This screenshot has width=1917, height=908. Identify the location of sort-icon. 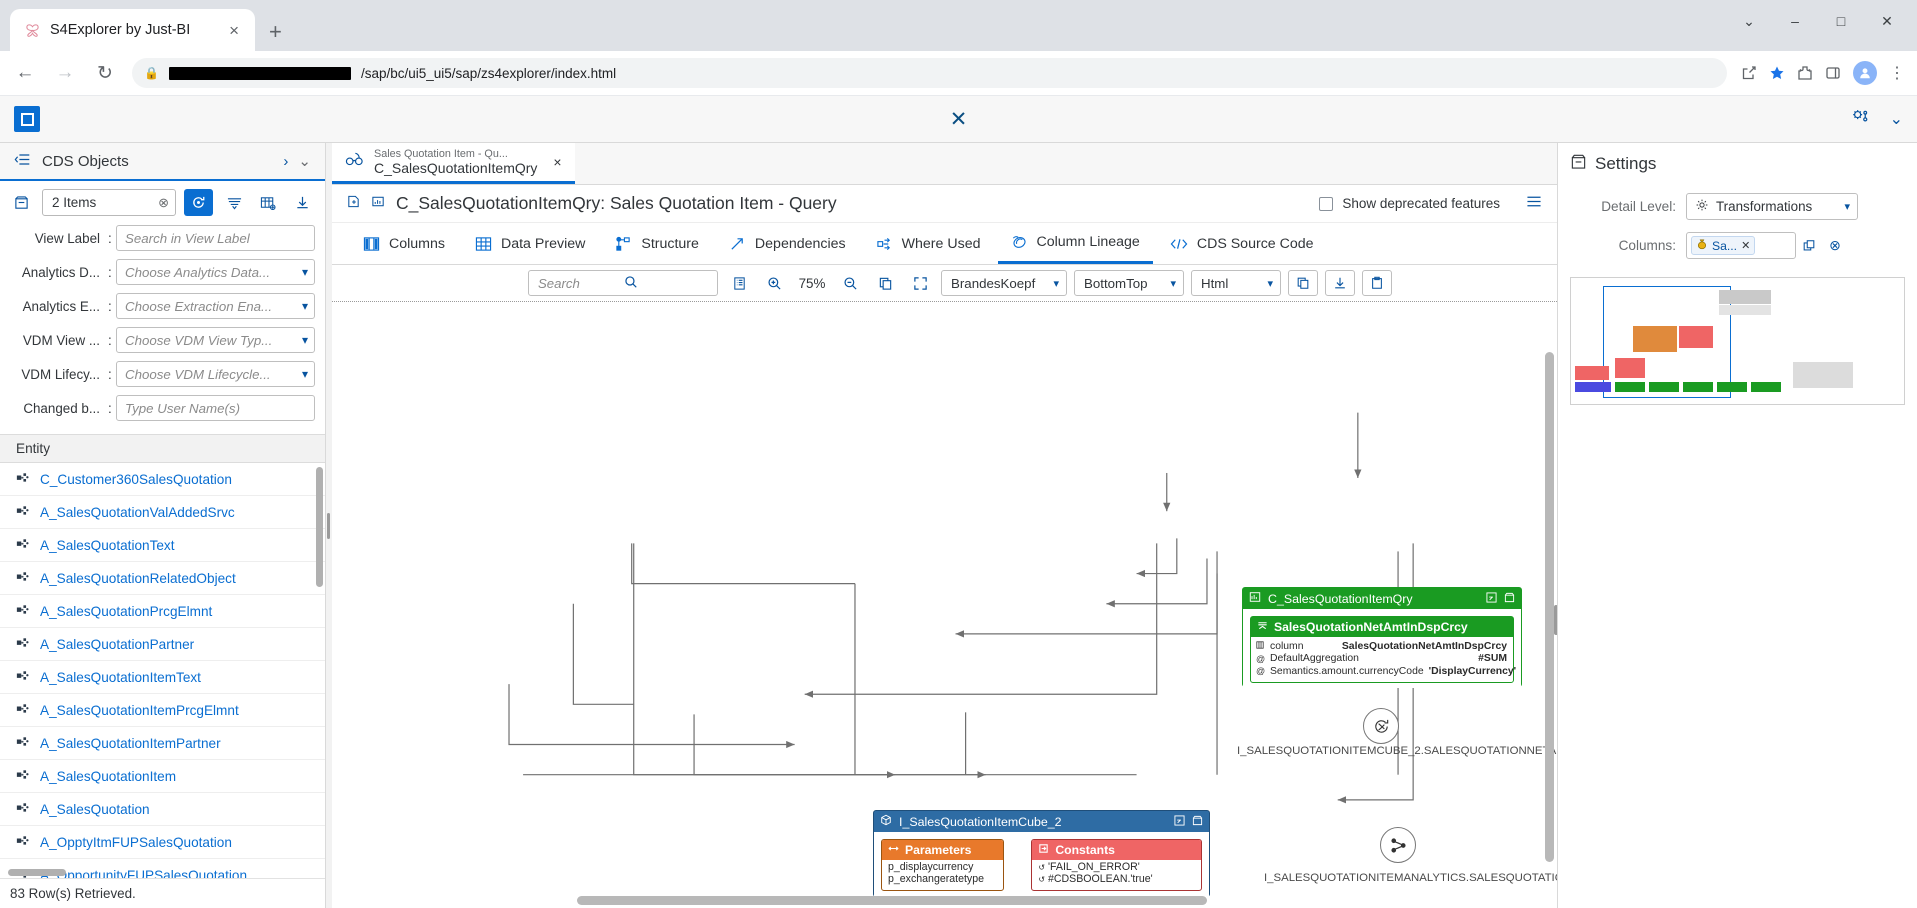
(234, 203).